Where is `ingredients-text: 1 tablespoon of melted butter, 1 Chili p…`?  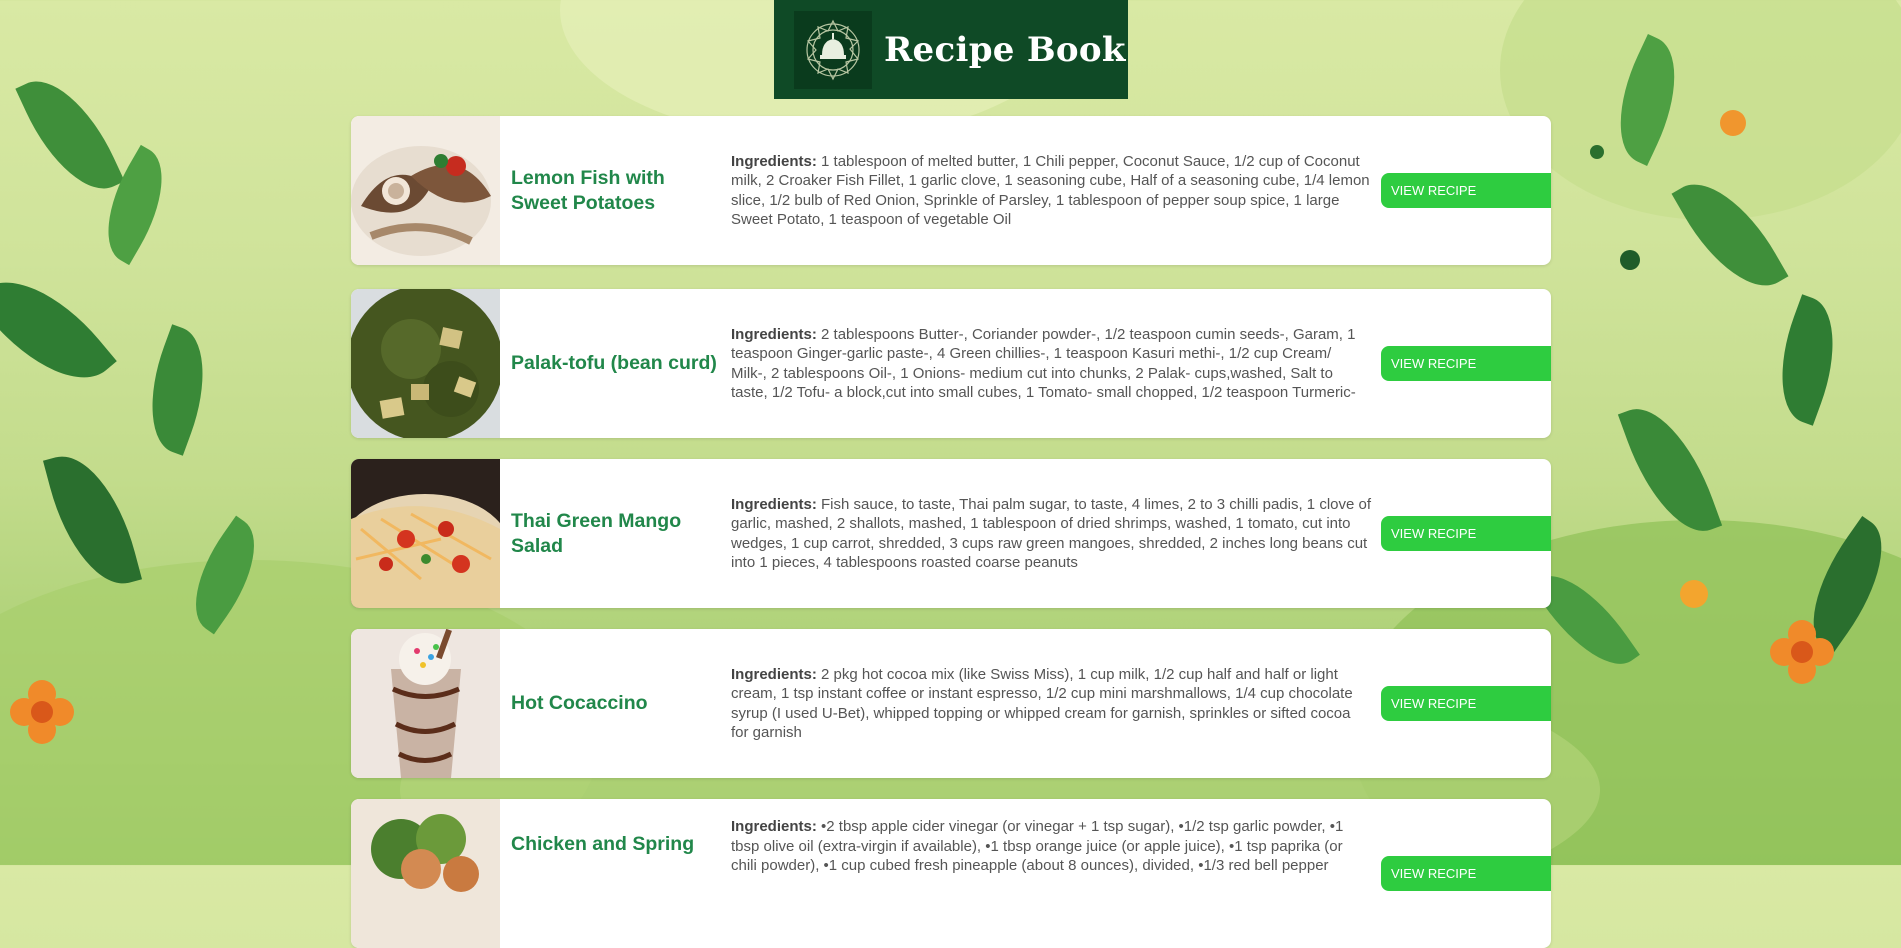 ingredients-text: 1 tablespoon of melted butter, 1 Chili p… is located at coordinates (1050, 190).